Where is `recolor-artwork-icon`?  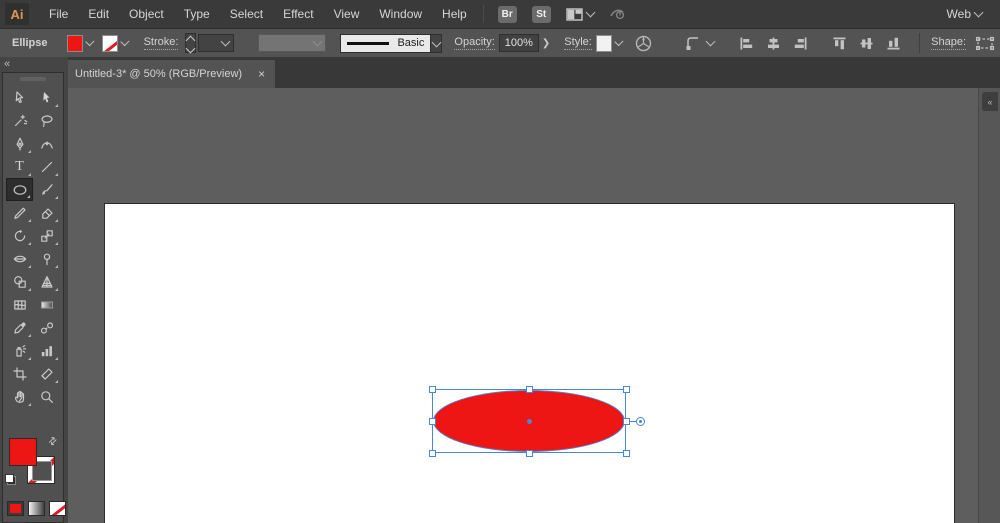
recolor-artwork-icon is located at coordinates (643, 43).